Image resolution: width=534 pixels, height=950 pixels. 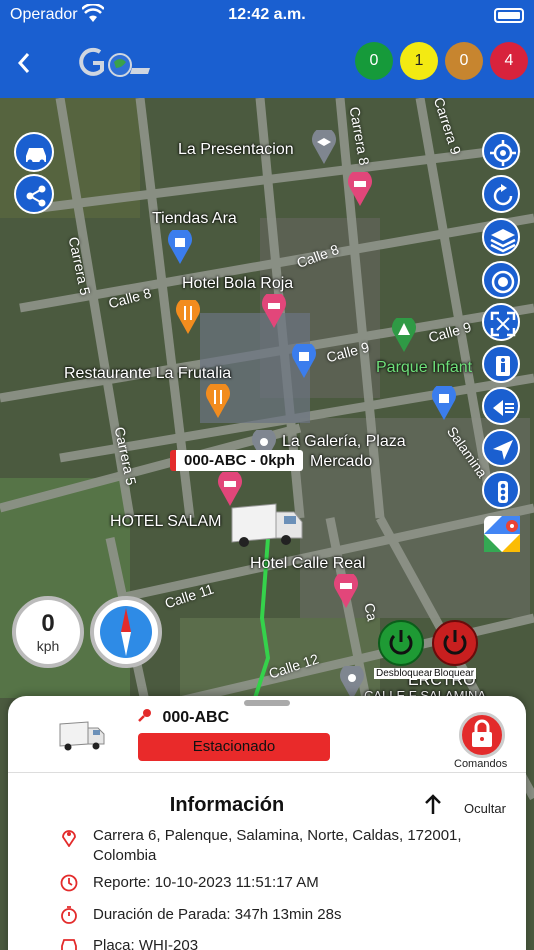 What do you see at coordinates (70, 884) in the screenshot?
I see `clock-icon` at bounding box center [70, 884].